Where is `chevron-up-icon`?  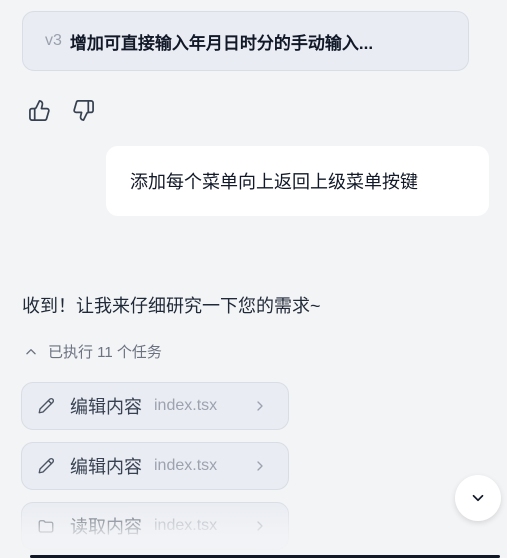 chevron-up-icon is located at coordinates (31, 352).